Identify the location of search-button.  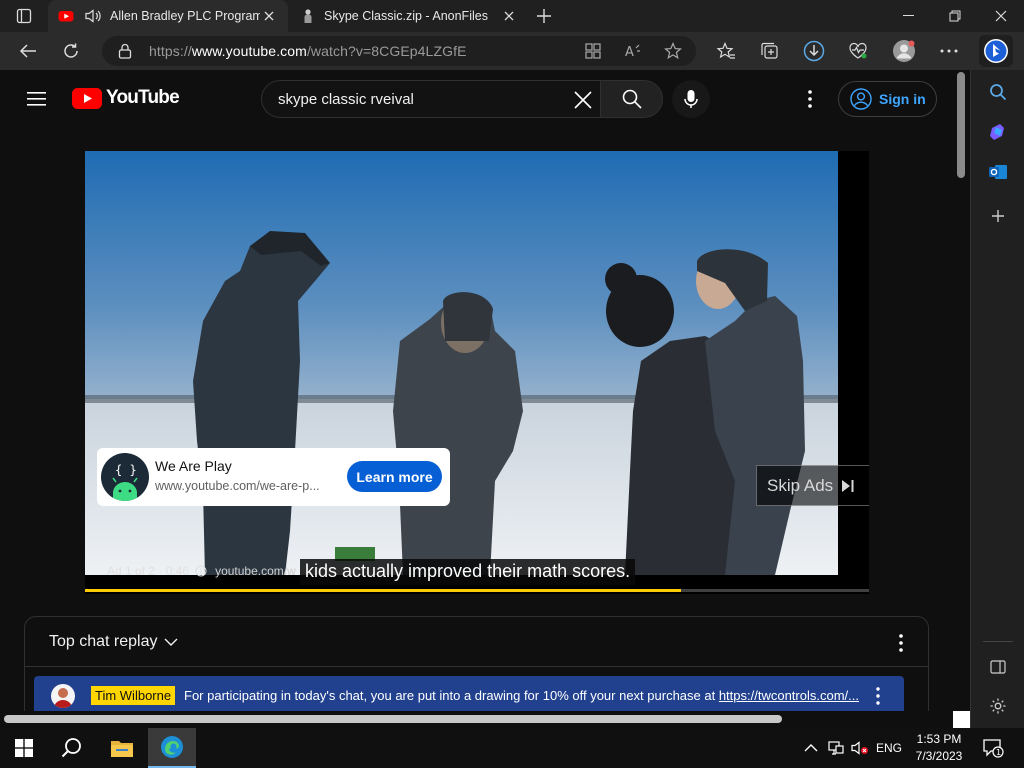
(631, 99).